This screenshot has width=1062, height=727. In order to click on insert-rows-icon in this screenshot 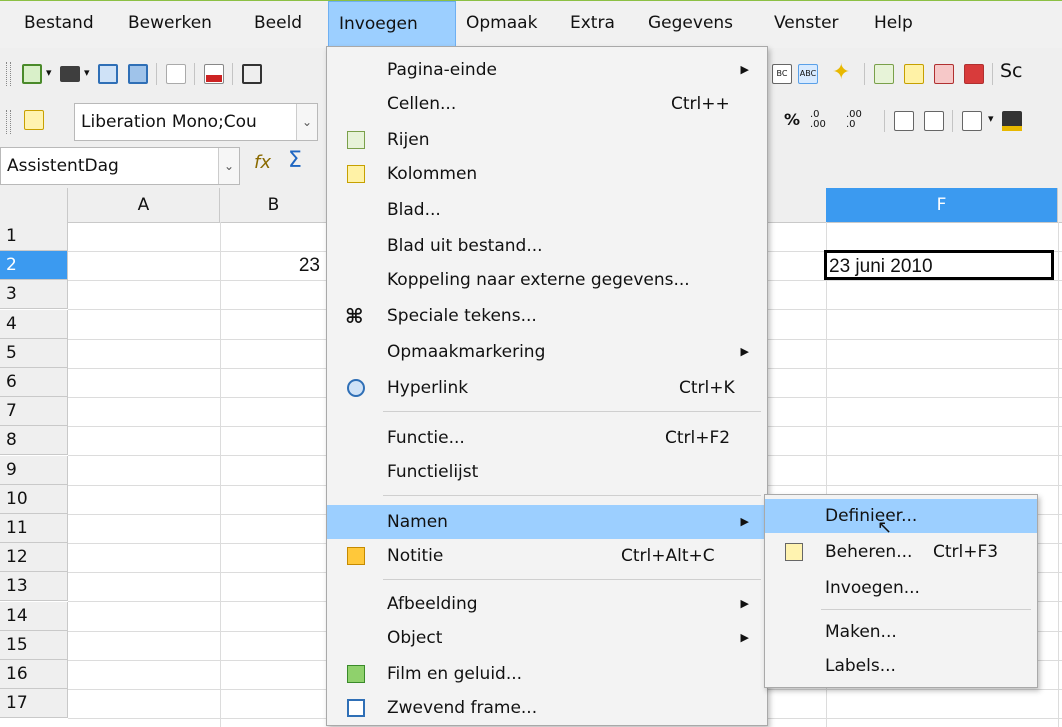, I will do `click(884, 74)`.